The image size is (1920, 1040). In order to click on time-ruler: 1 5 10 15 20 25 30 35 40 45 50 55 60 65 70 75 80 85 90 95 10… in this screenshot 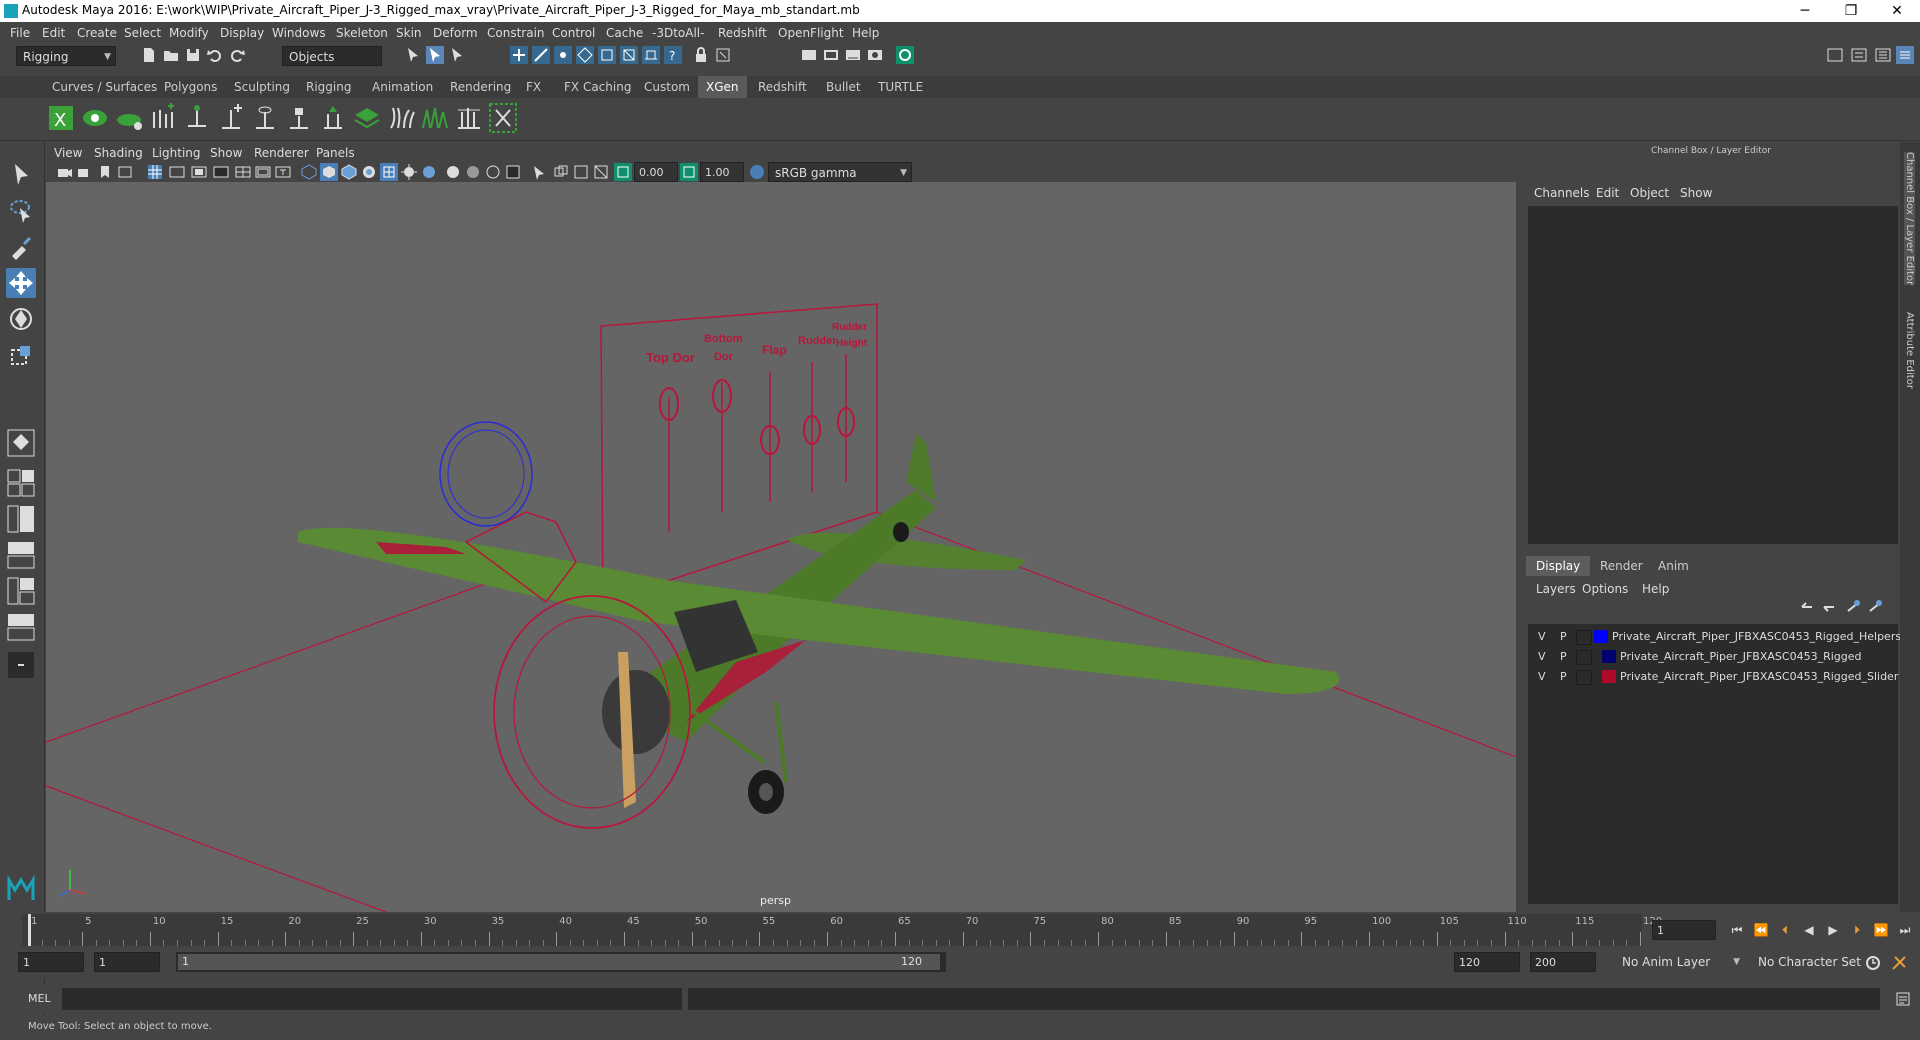, I will do `click(842, 930)`.